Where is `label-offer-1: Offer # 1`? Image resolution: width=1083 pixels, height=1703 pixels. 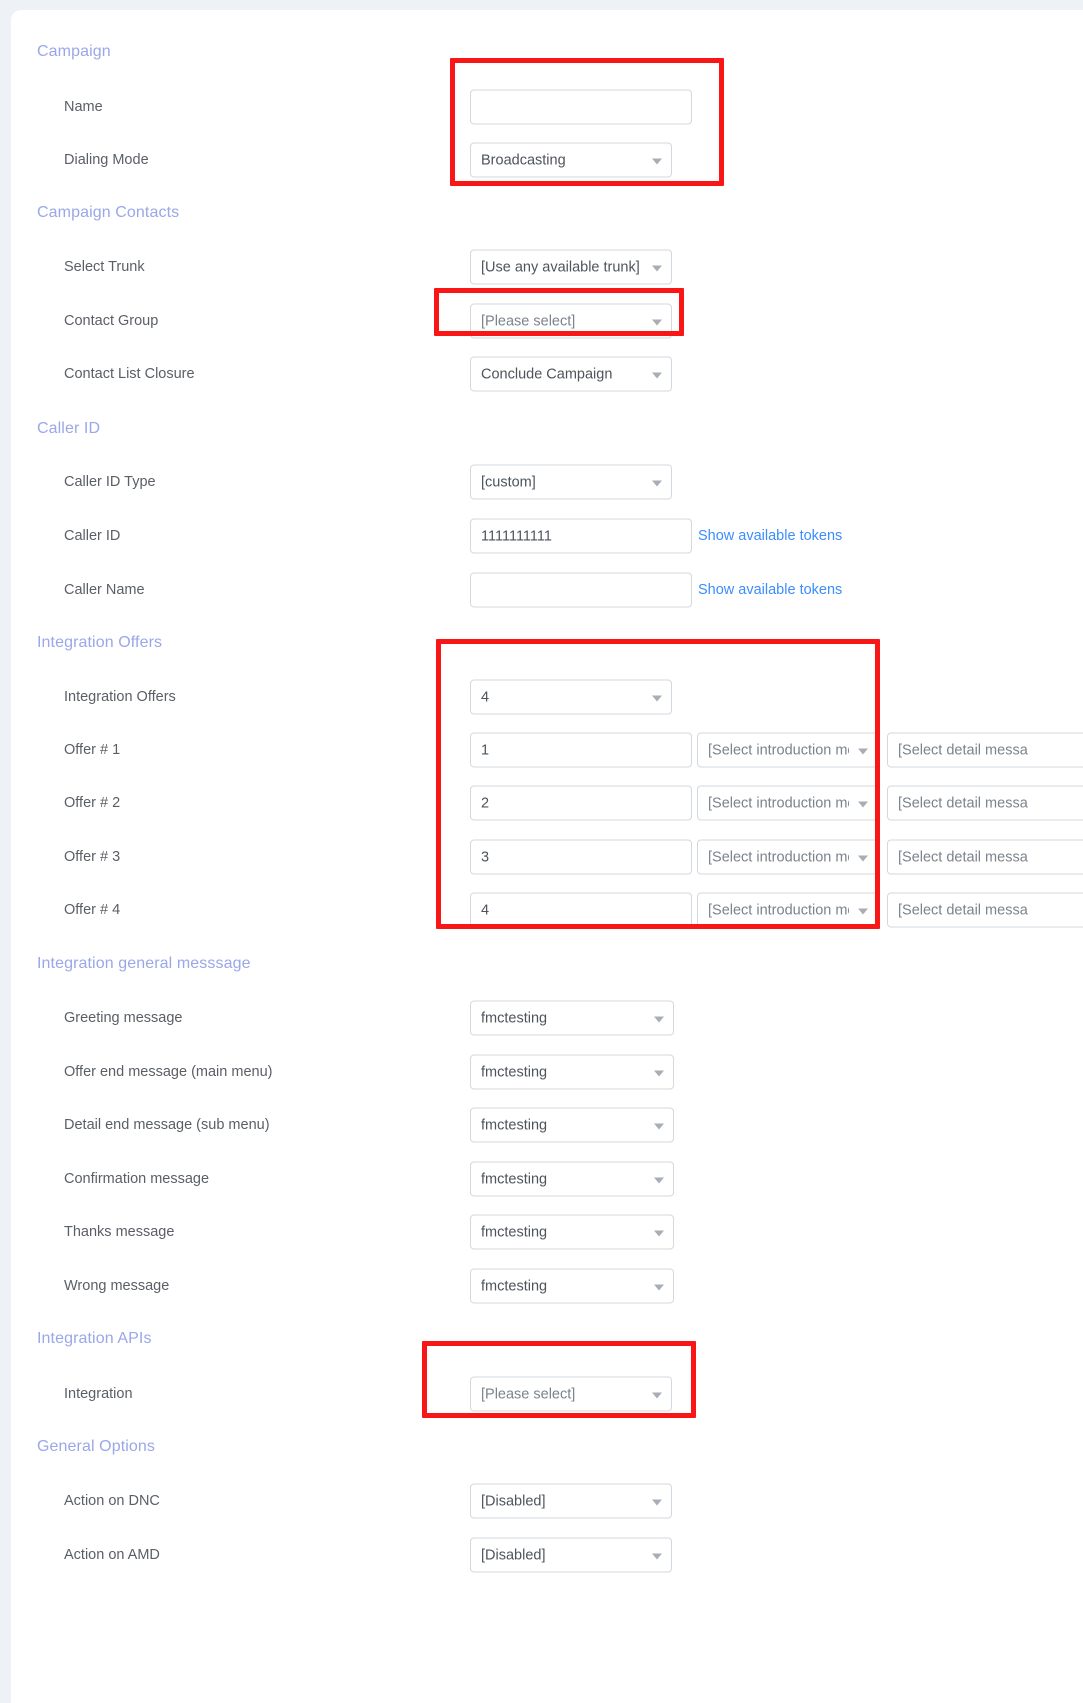 label-offer-1: Offer # 1 is located at coordinates (92, 750).